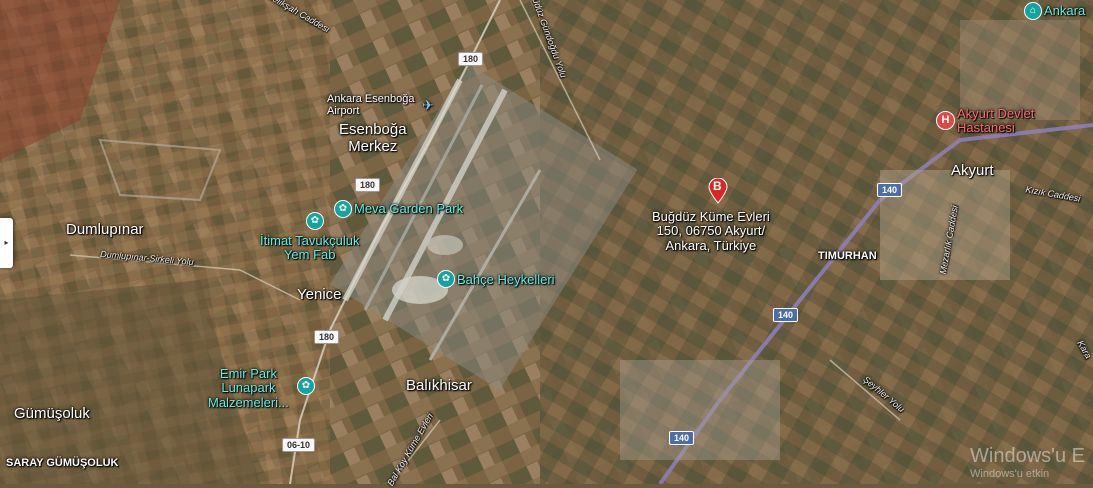 This screenshot has height=488, width=1093. Describe the element at coordinates (428, 105) in the screenshot. I see `airport-icon: ✈` at that location.